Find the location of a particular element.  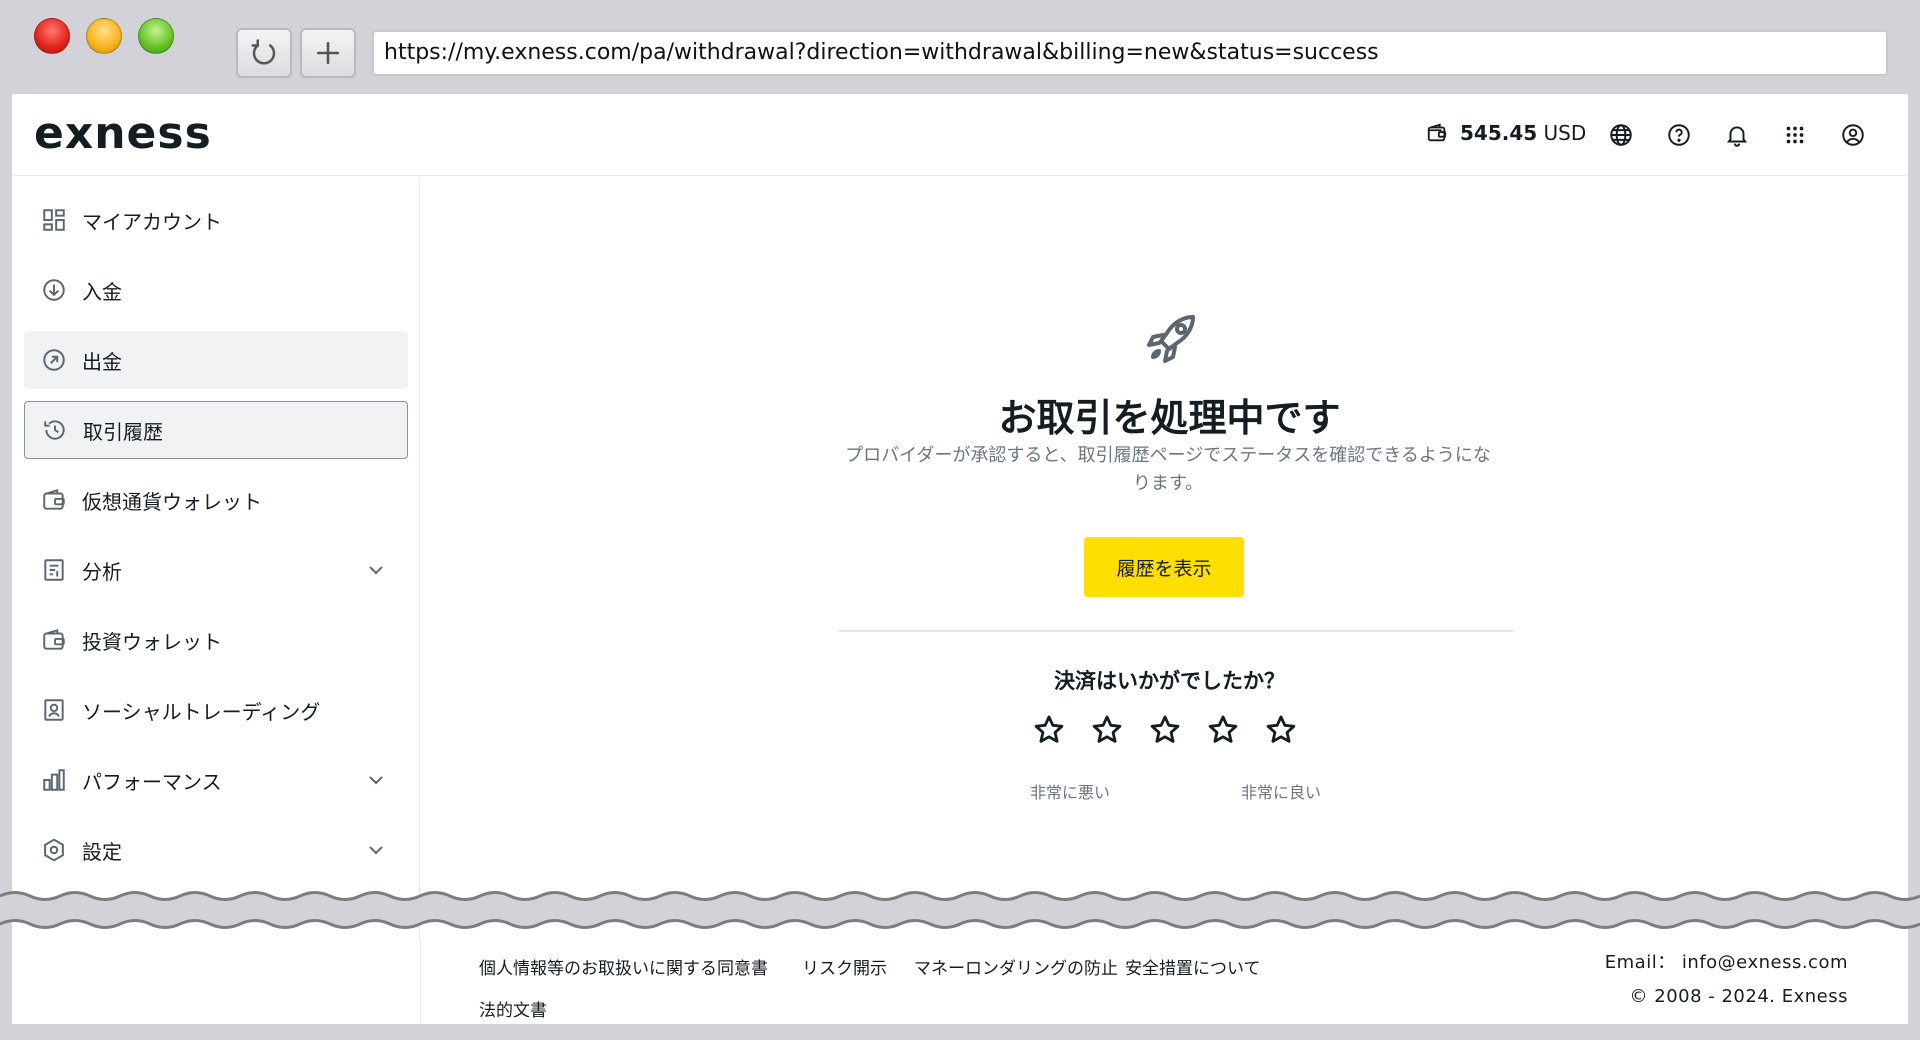

status-description: プロバイダーが承認すると、取引履歴ページでステータスを確認できるようになります。 is located at coordinates (1168, 469).